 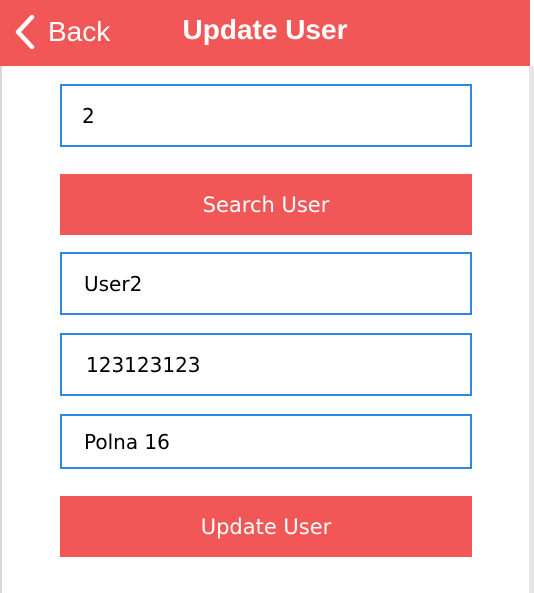 I want to click on back-button: Back, so click(x=61, y=32).